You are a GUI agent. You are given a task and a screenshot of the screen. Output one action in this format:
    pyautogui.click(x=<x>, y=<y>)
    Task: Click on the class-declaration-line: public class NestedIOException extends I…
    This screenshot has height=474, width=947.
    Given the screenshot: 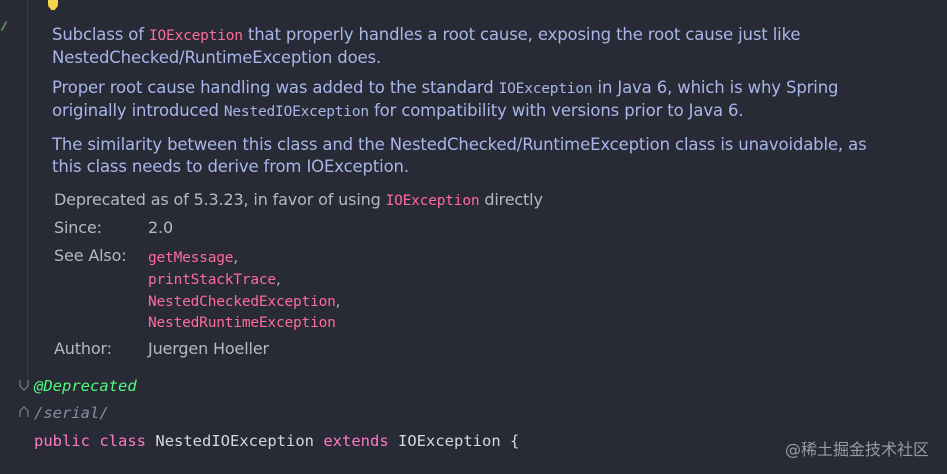 What is the action you would take?
    pyautogui.click(x=276, y=441)
    